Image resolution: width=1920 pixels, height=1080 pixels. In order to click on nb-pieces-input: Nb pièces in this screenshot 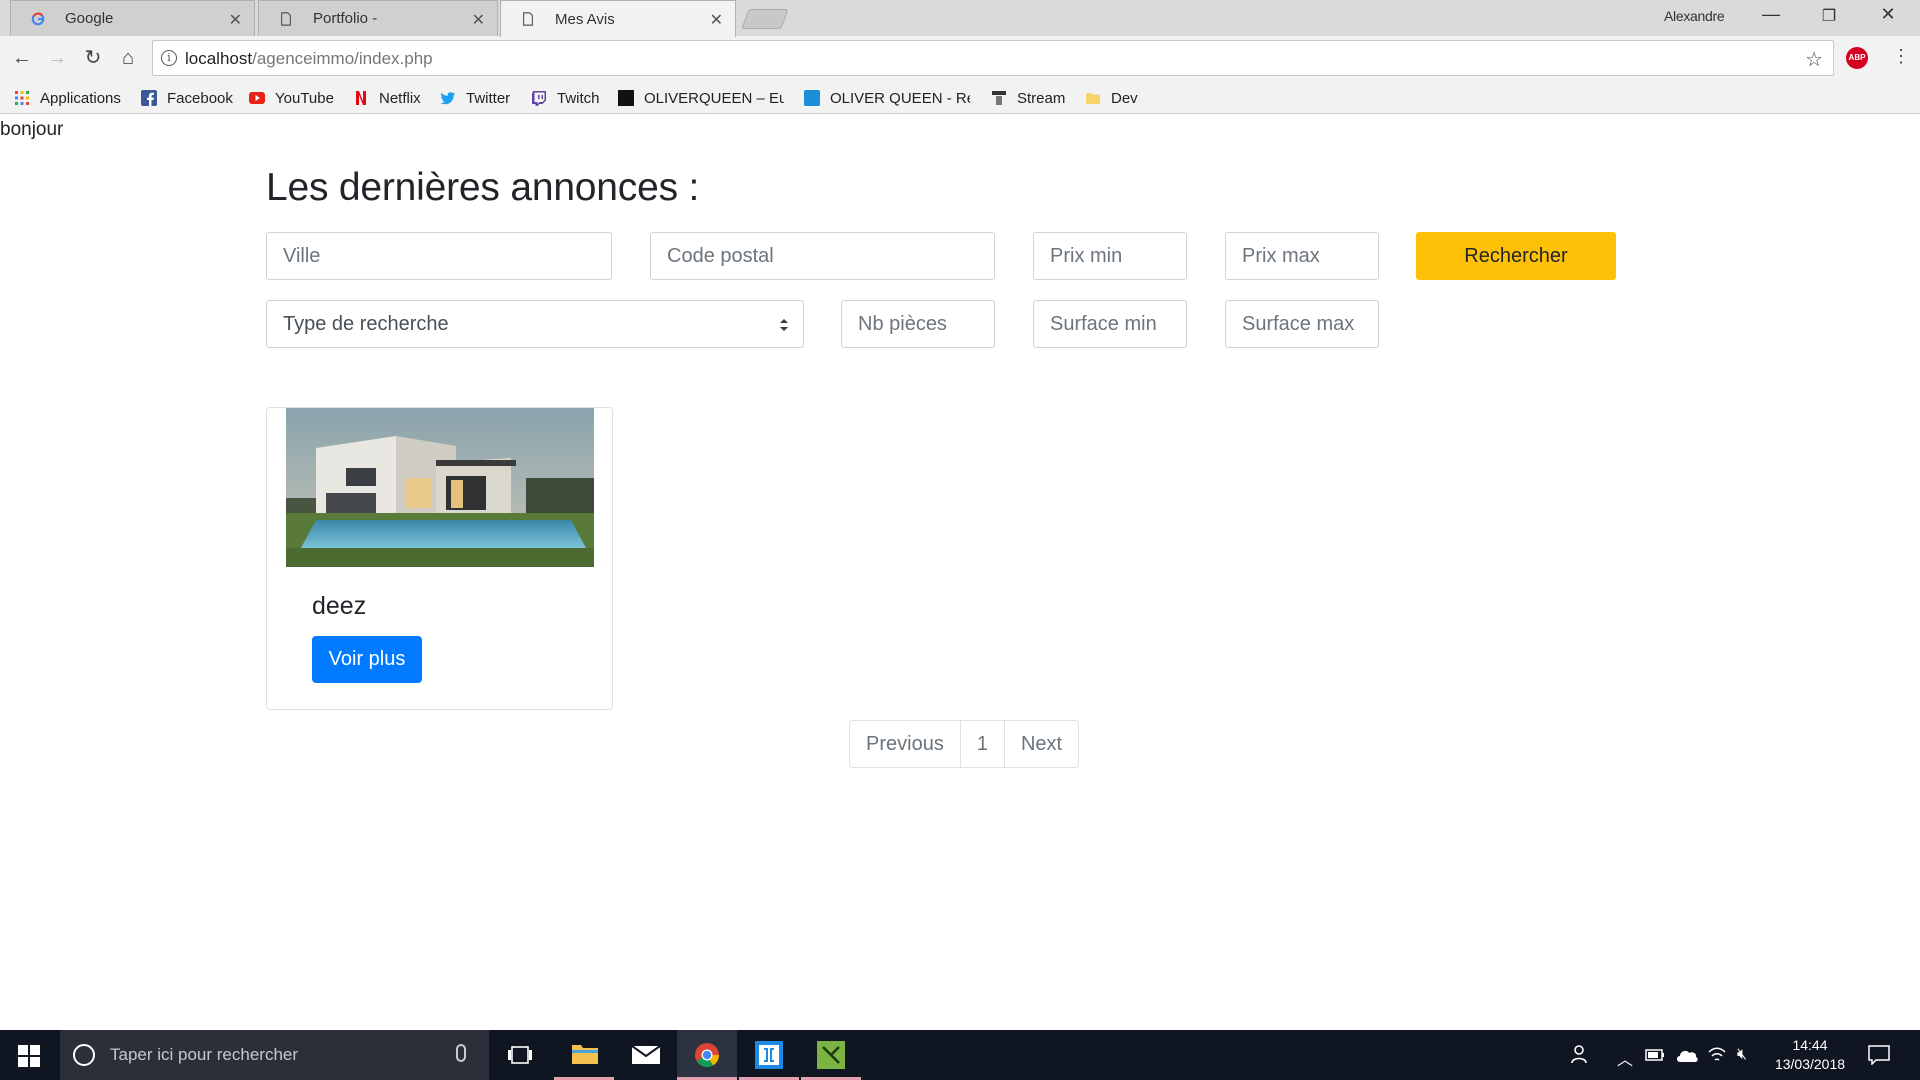, I will do `click(918, 324)`.